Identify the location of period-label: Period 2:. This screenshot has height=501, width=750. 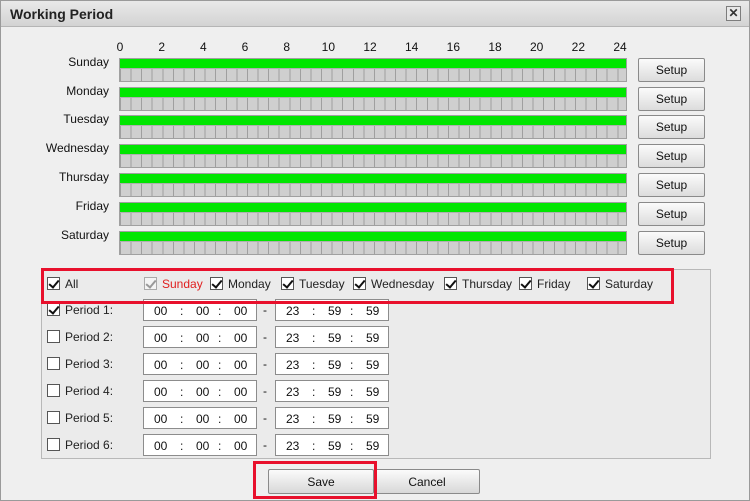
(89, 337).